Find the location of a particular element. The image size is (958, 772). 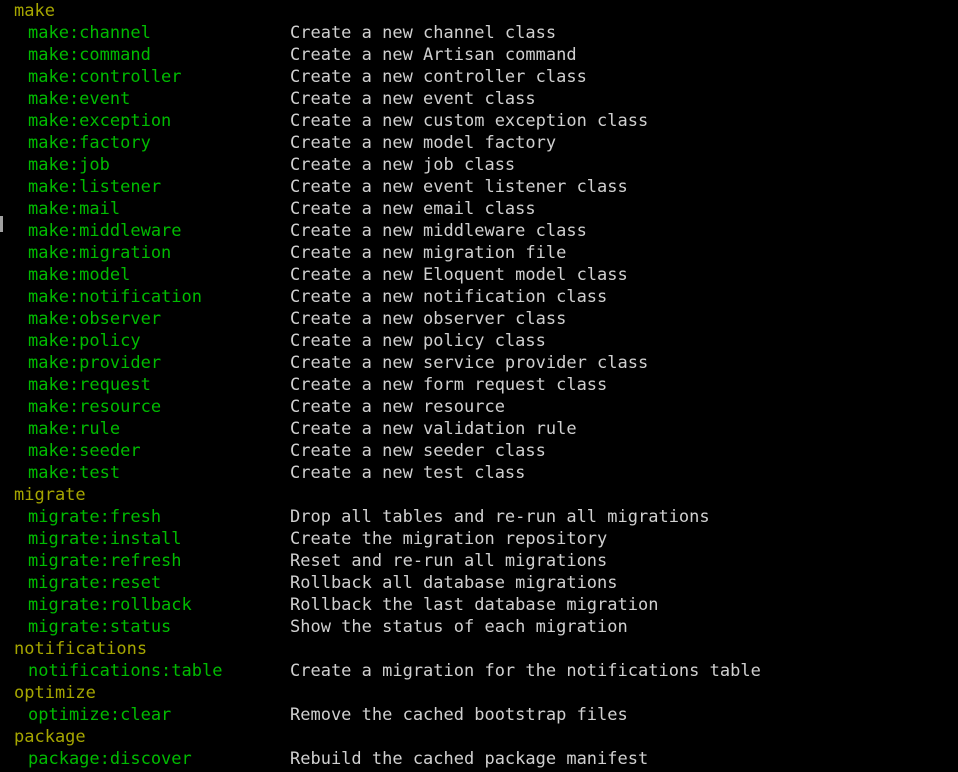

command-name: migrate:status is located at coordinates (99, 627).